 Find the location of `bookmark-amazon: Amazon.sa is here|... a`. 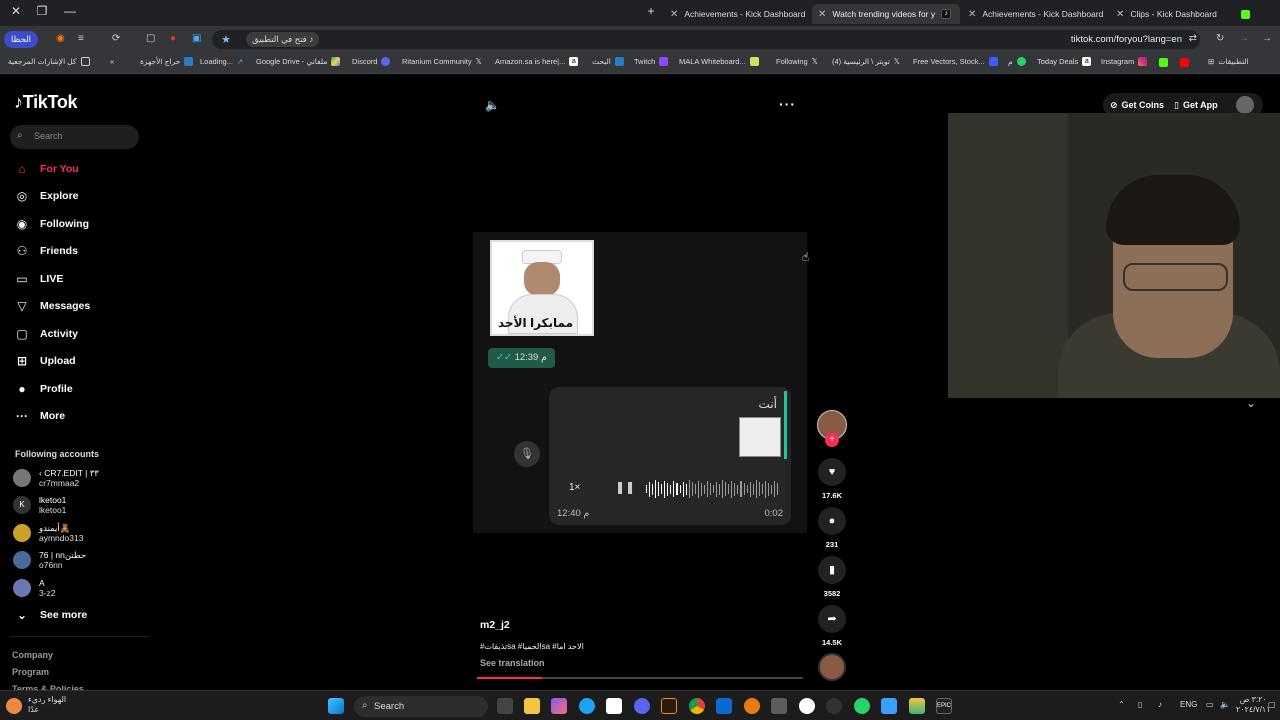

bookmark-amazon: Amazon.sa is here|... a is located at coordinates (537, 61).